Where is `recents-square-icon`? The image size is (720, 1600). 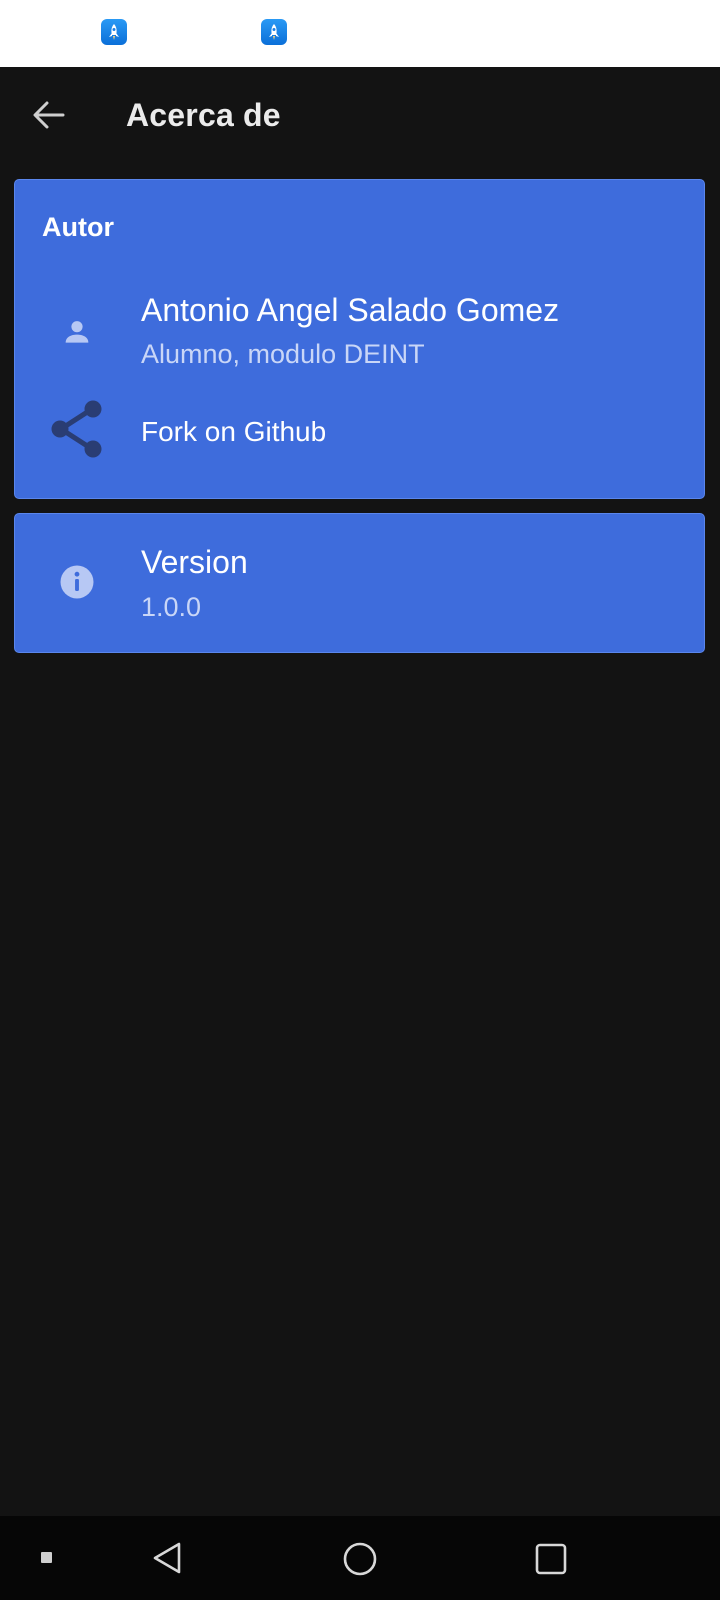 recents-square-icon is located at coordinates (551, 1559).